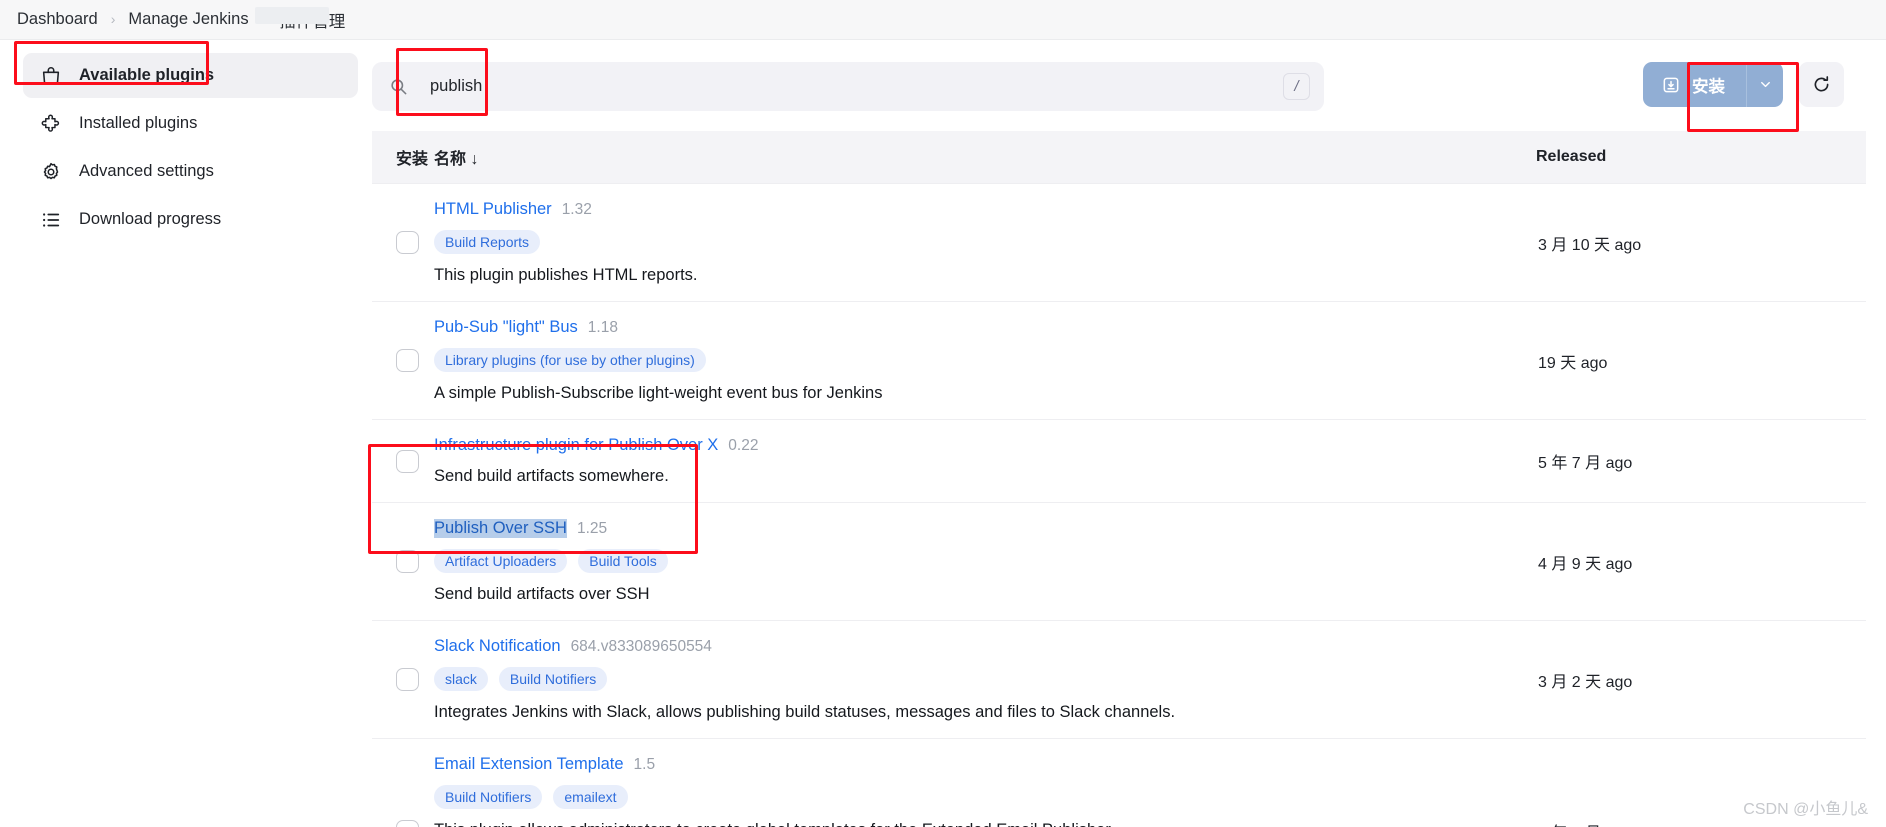 The height and width of the screenshot is (827, 1886). What do you see at coordinates (985, 242) in the screenshot?
I see `plugin-labels: Build Reports` at bounding box center [985, 242].